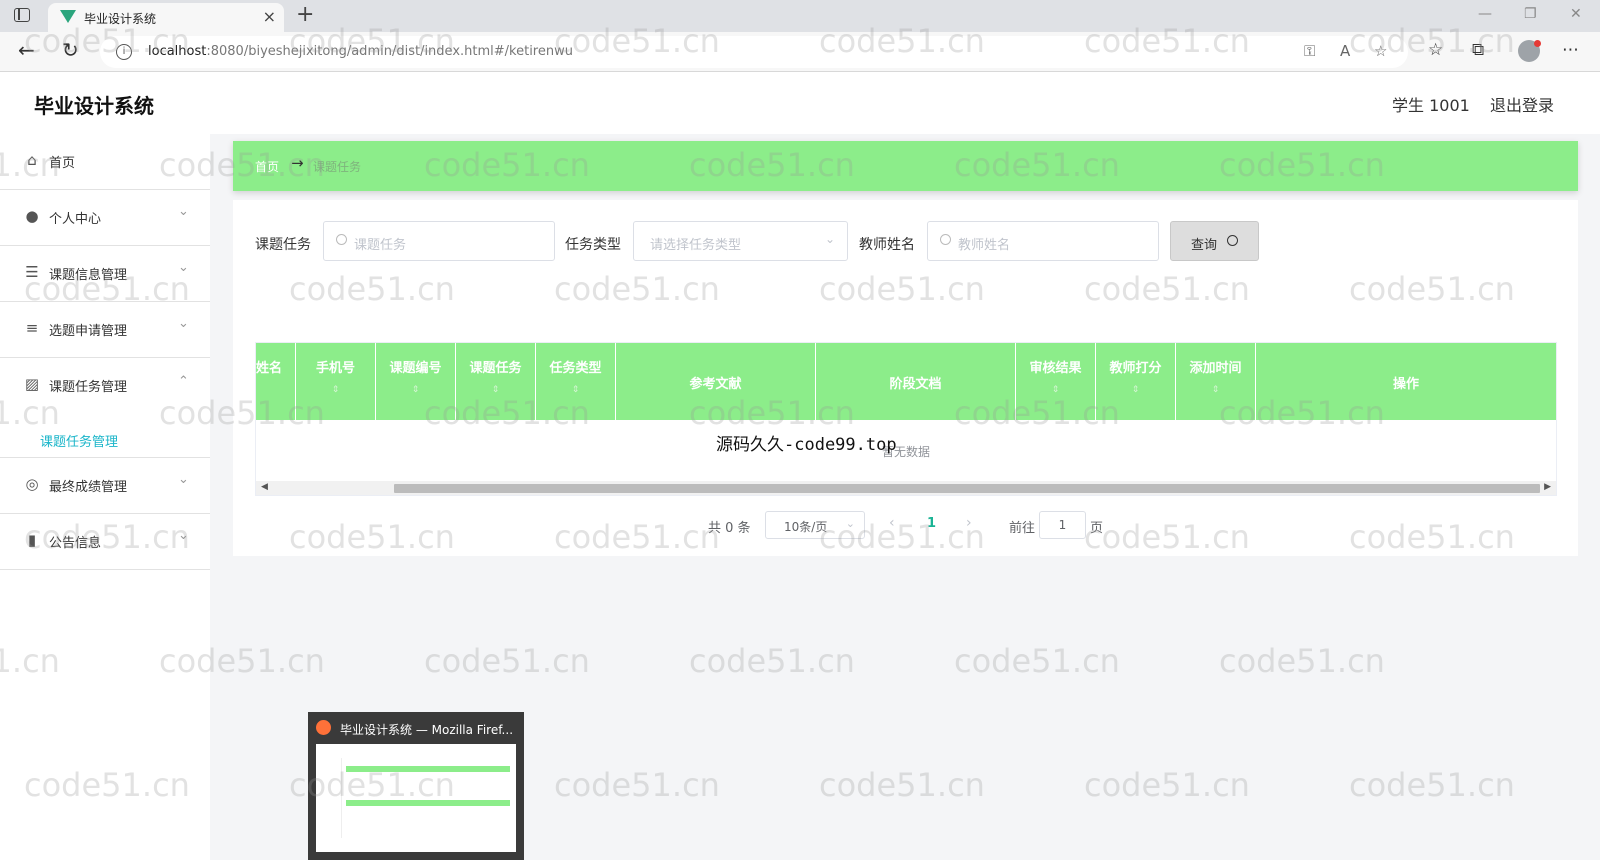  What do you see at coordinates (32, 384) in the screenshot?
I see `chart-icon: ▨` at bounding box center [32, 384].